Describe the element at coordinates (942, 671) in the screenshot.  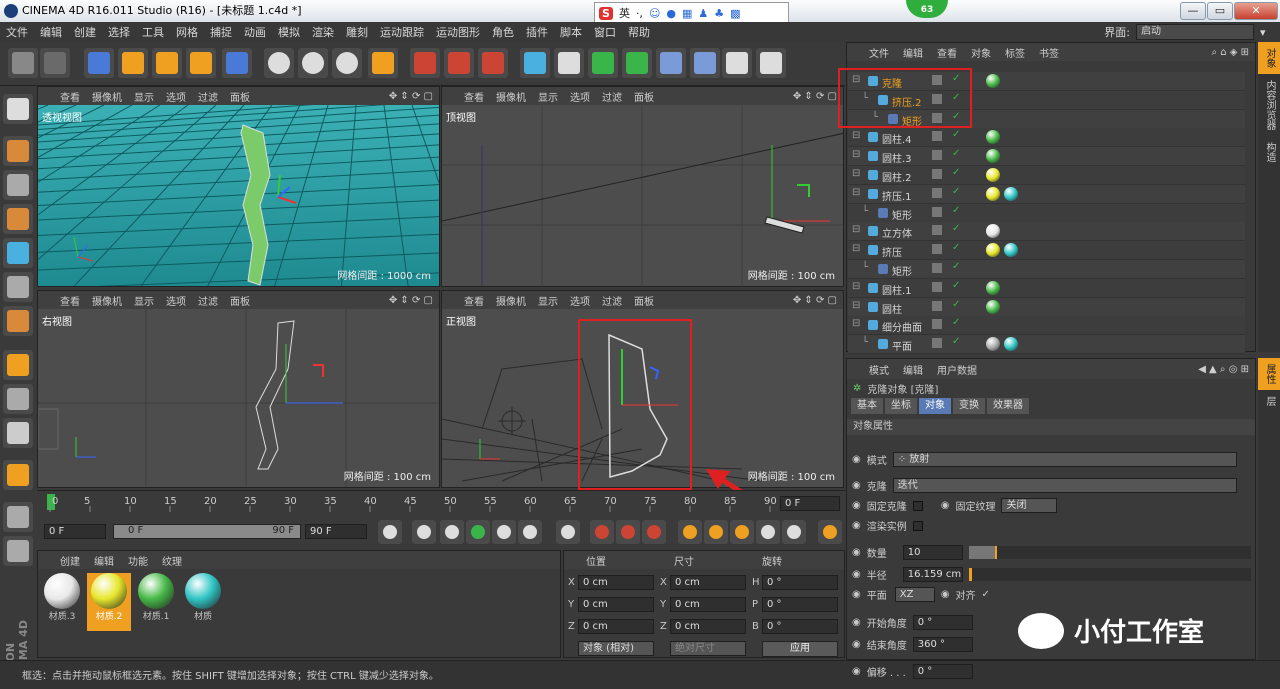
I see `offset-field: 0 °` at that location.